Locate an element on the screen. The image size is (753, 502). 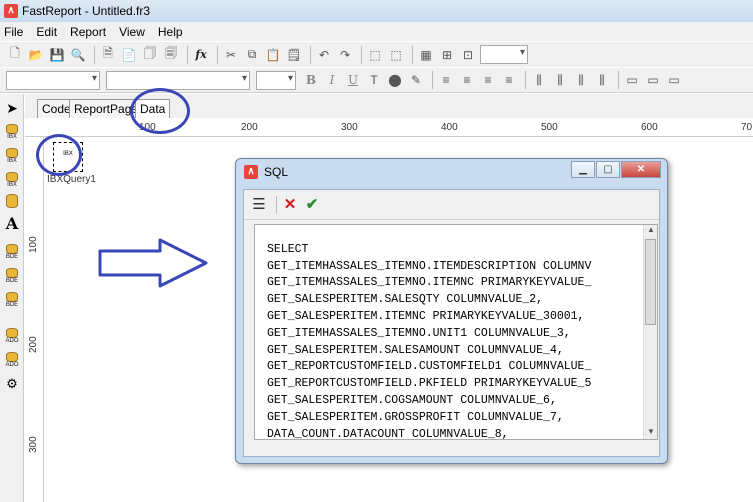
sql-line: DATA_COUNT.DATACOUNT COLUMNVALUE_8, is located at coordinates (388, 433).